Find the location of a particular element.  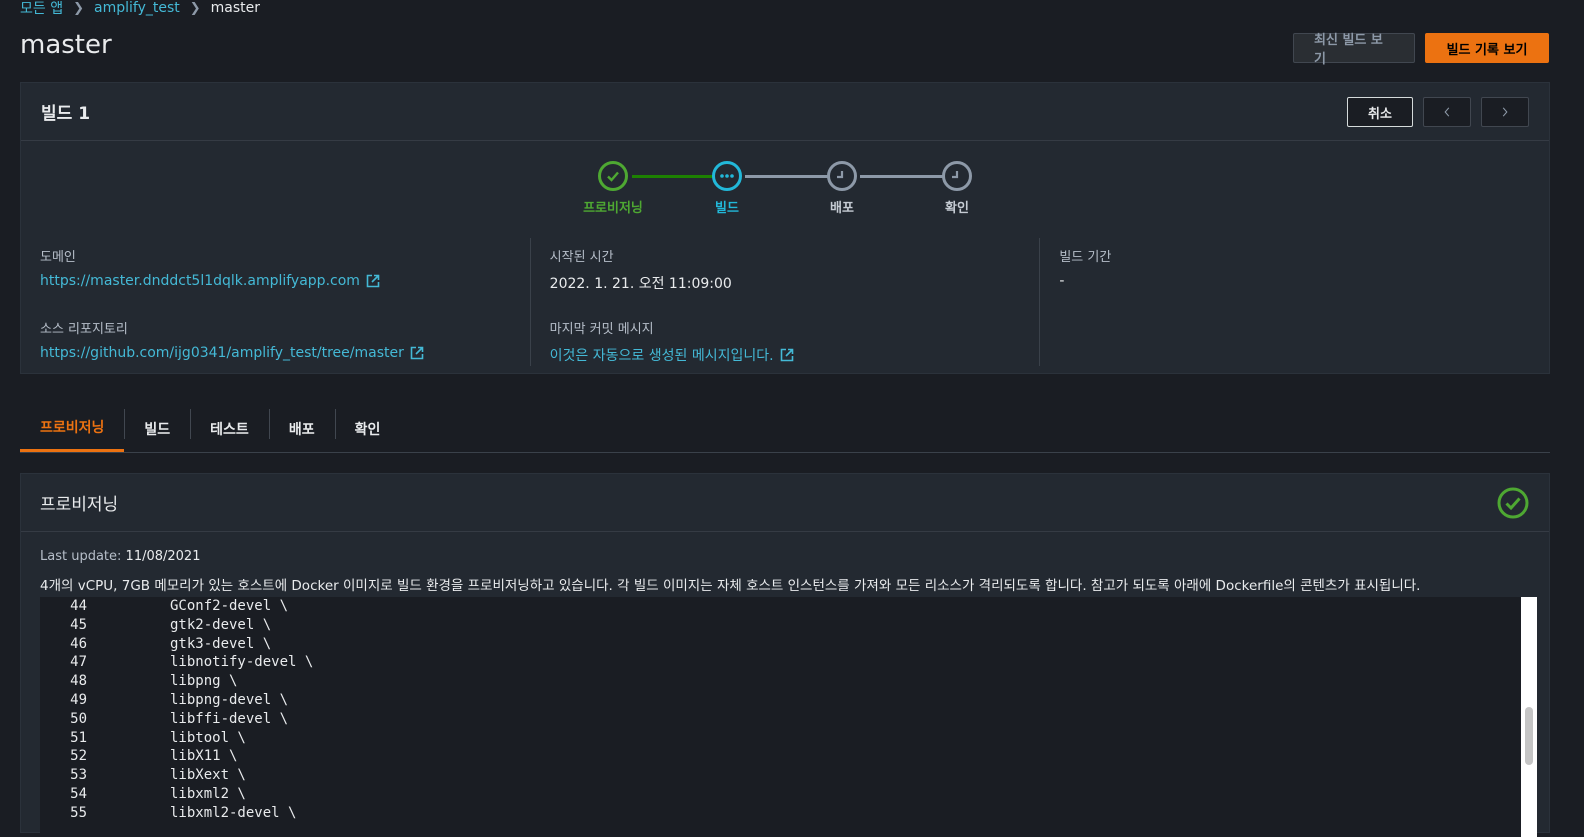

code-text: GConf2-devel \ is located at coordinates (229, 606).